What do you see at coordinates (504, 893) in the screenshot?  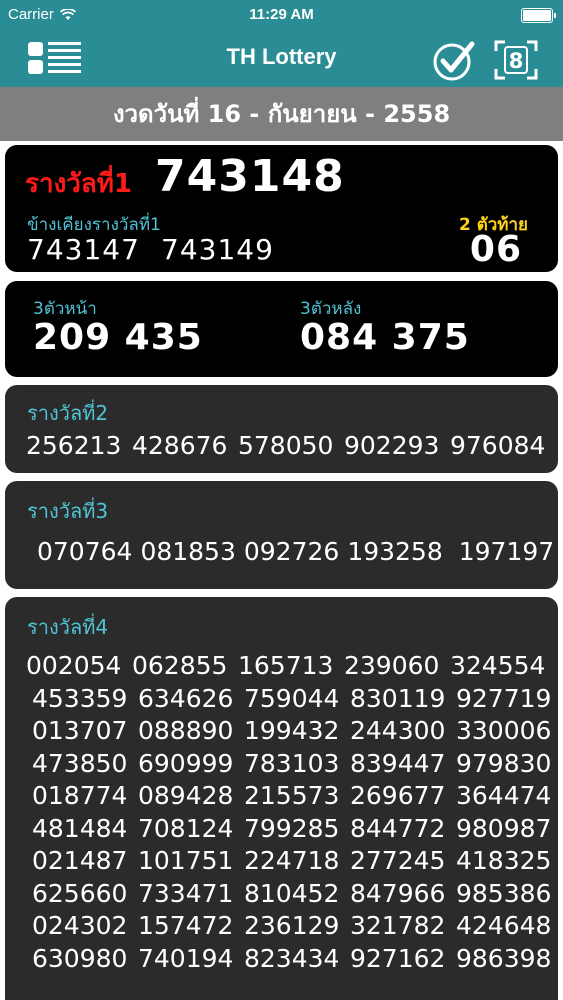 I see `prize4-number: 985386` at bounding box center [504, 893].